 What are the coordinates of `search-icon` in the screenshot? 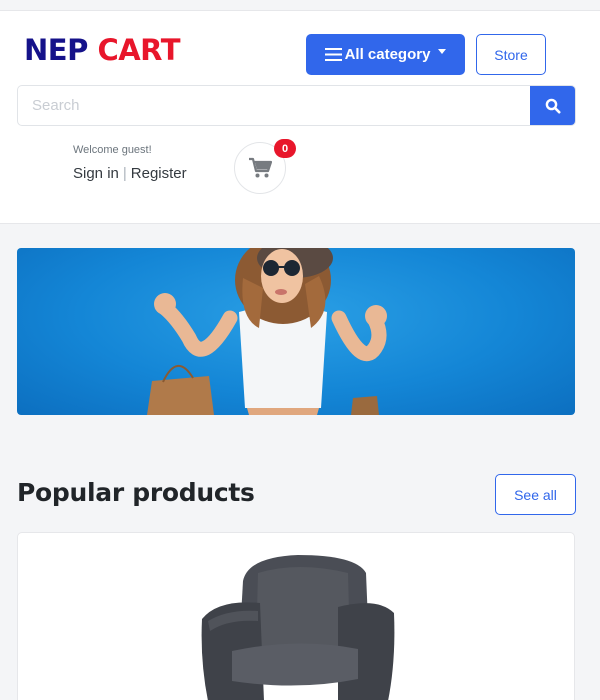 It's located at (552, 105).